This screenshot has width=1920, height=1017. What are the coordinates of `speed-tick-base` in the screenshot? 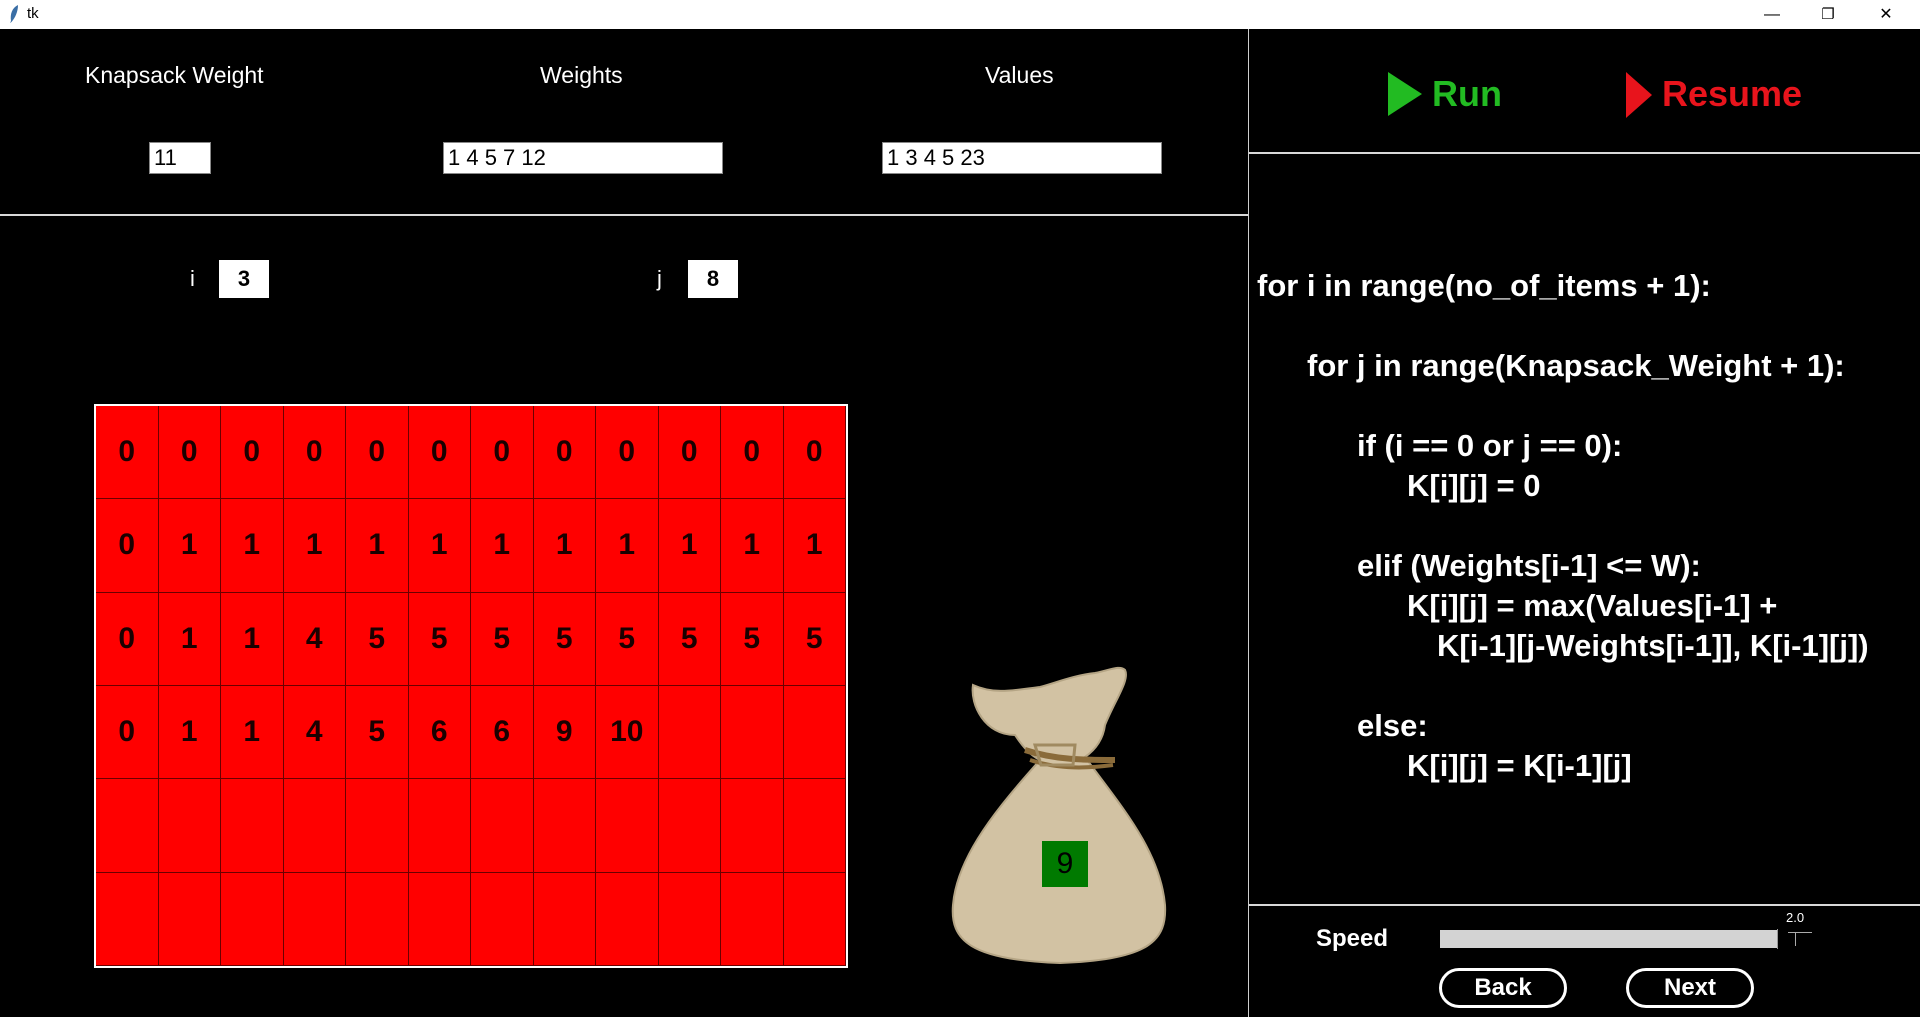 It's located at (1800, 932).